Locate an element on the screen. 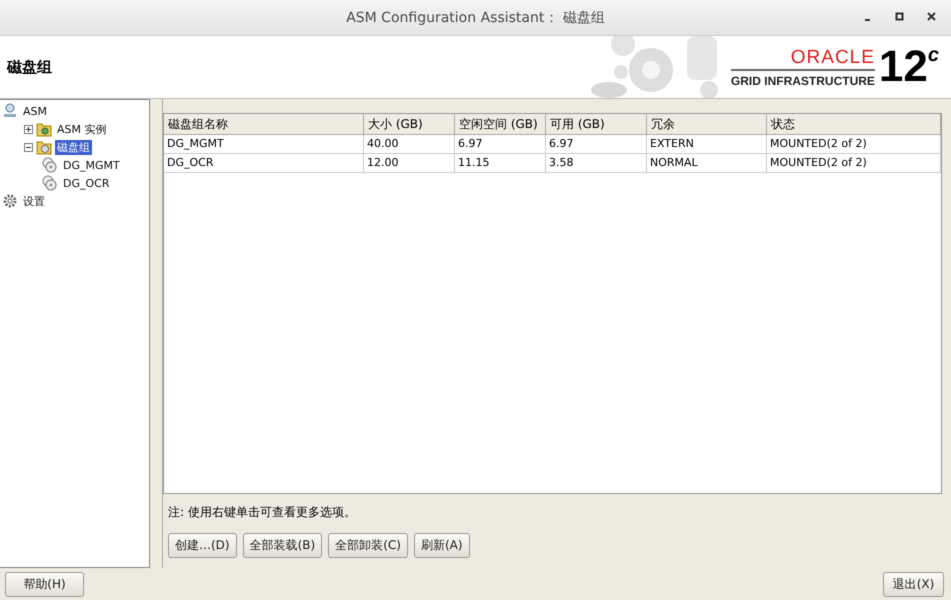 The width and height of the screenshot is (951, 600). help-button: 帮助(H) is located at coordinates (44, 584).